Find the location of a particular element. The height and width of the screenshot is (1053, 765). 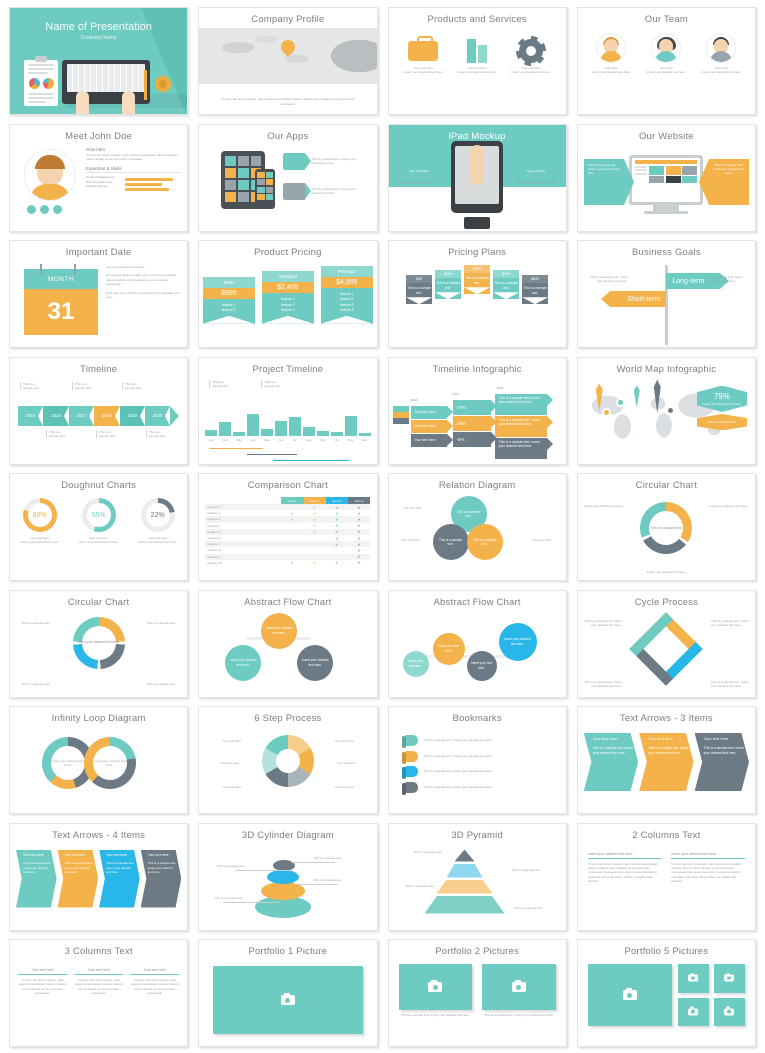

slide-cell: Portfolio 5 Pictures is located at coordinates (666, 994).